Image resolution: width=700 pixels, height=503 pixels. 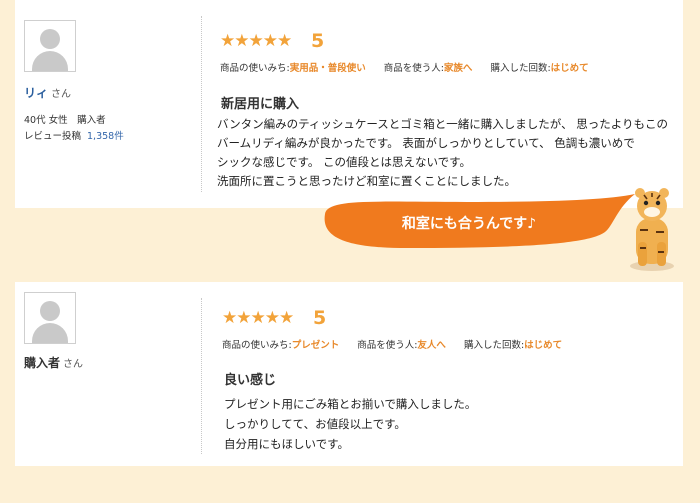 I want to click on callout-bubble: 和室にも合うんです♪, so click(x=479, y=221).